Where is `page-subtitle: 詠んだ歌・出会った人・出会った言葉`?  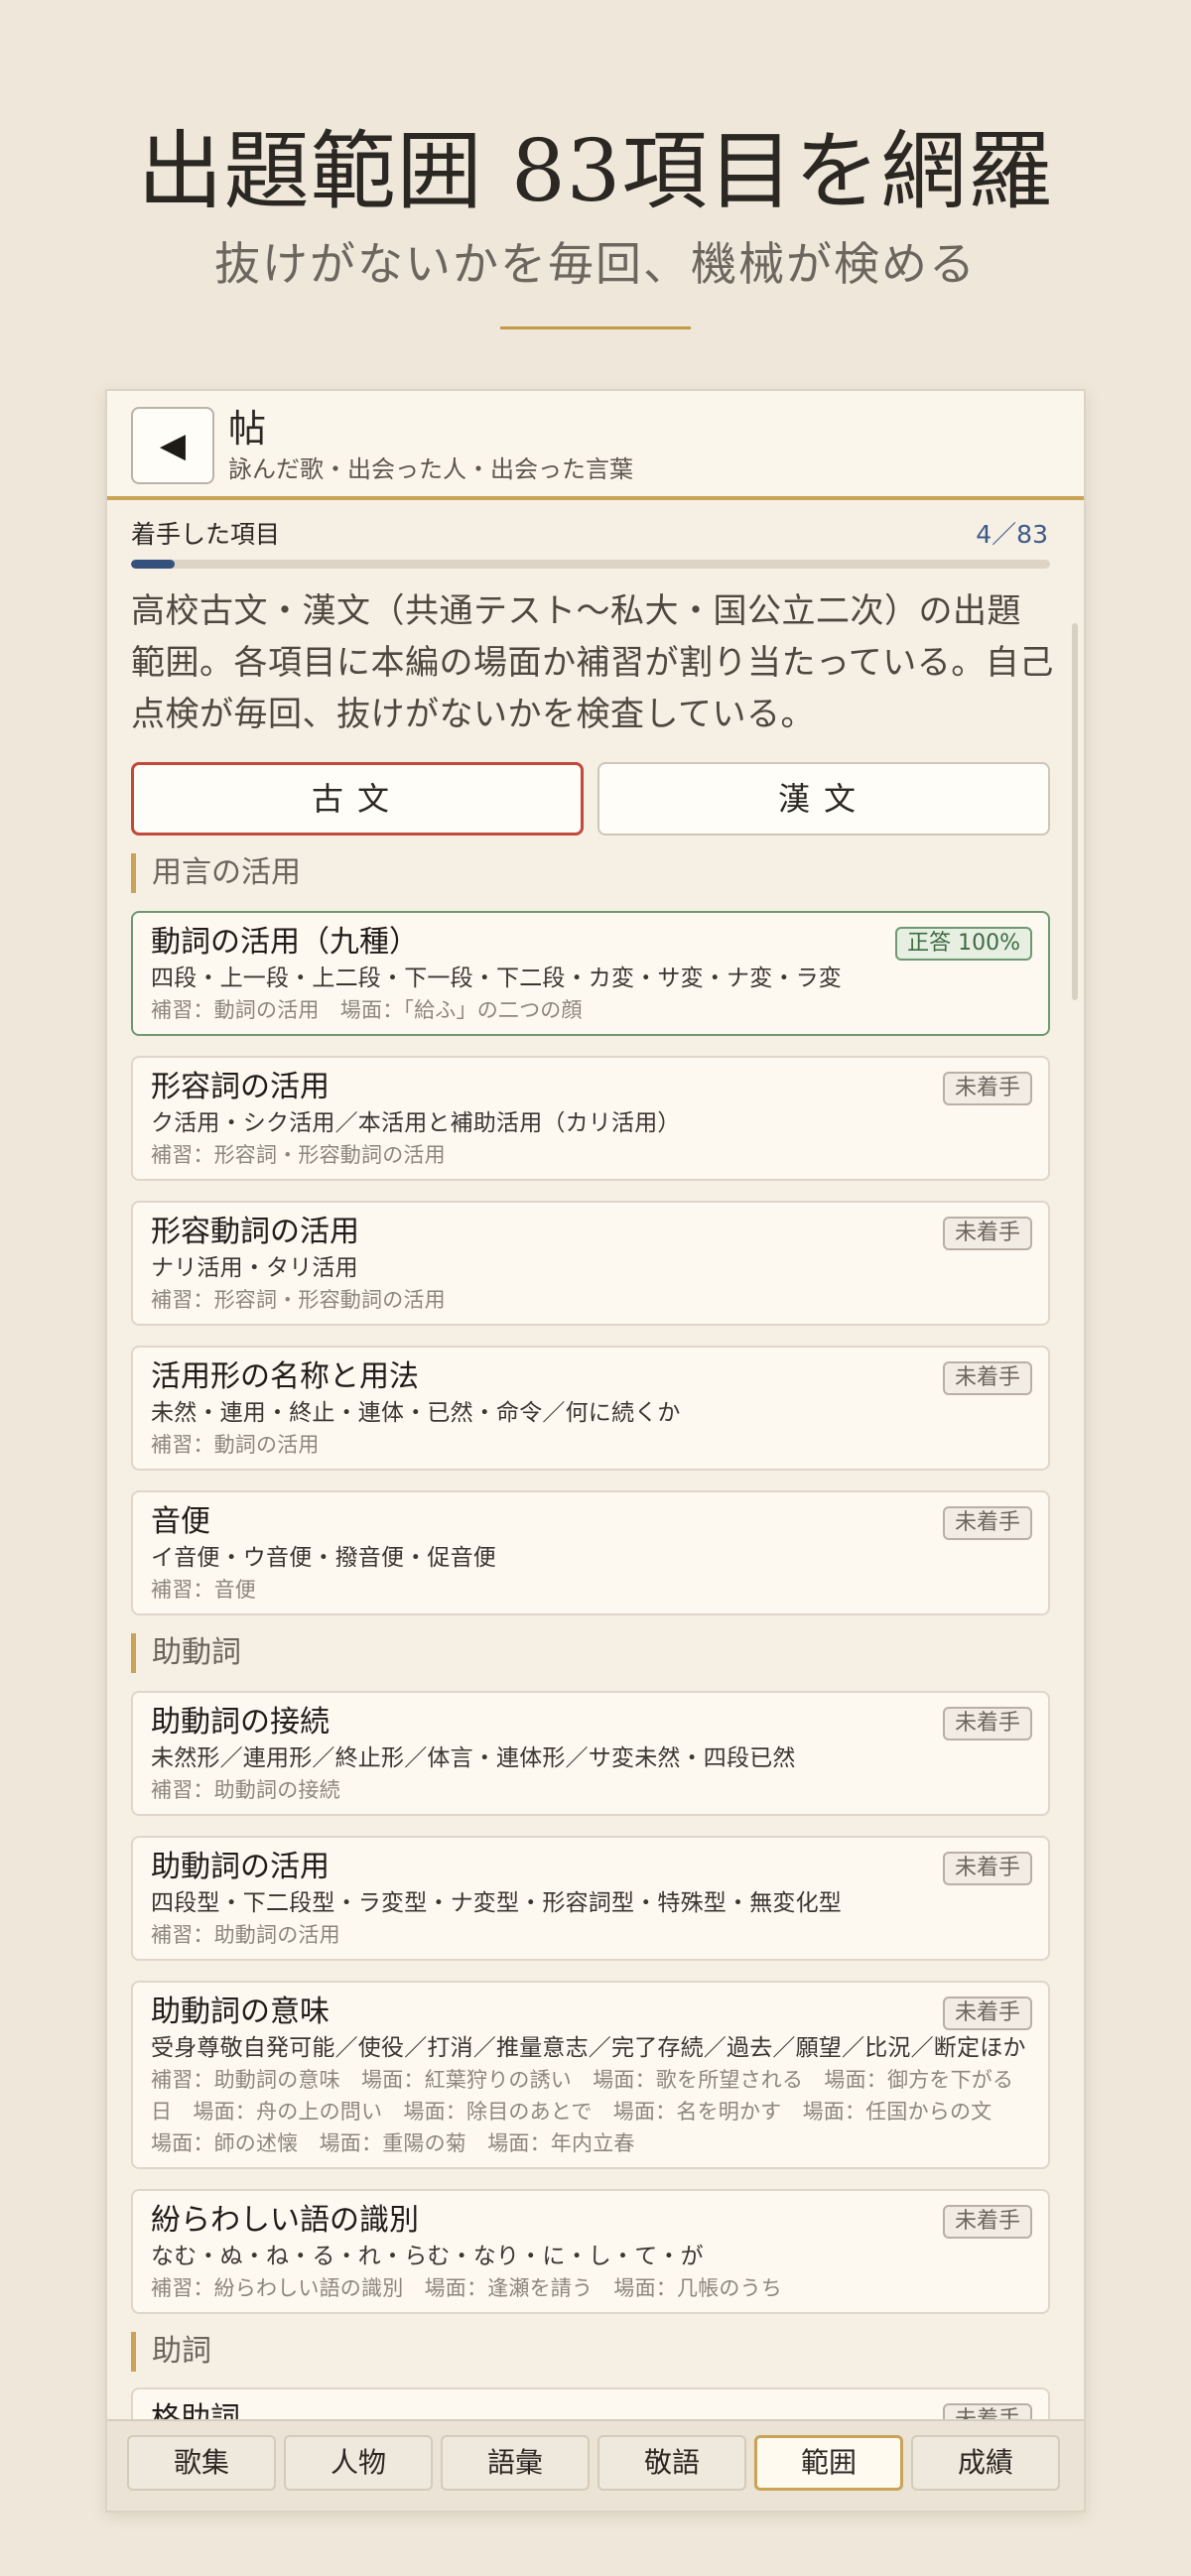
page-subtitle: 詠んだ歌・出会った人・出会った言葉 is located at coordinates (431, 469).